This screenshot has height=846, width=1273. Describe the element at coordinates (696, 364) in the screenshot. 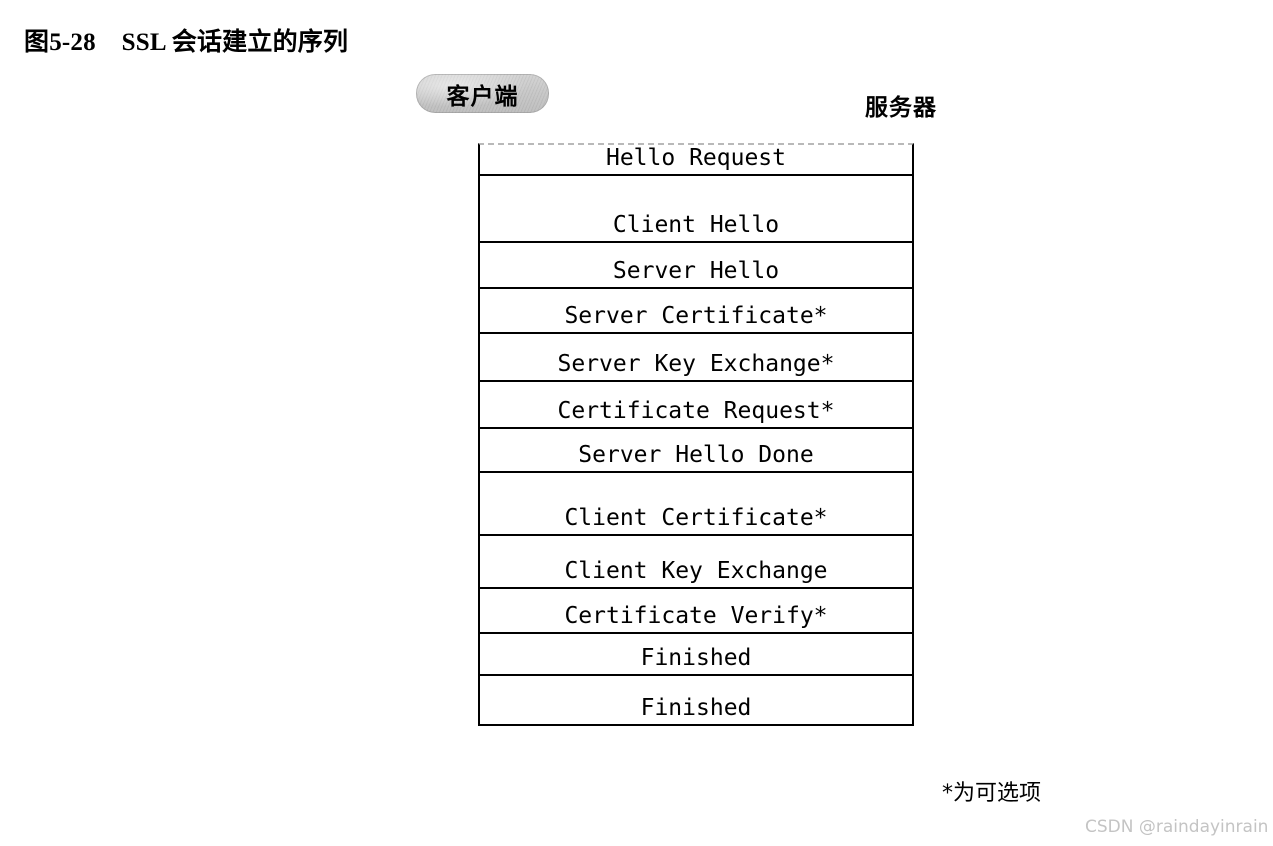

I see `message-row-label: Server Key Exchange*` at that location.